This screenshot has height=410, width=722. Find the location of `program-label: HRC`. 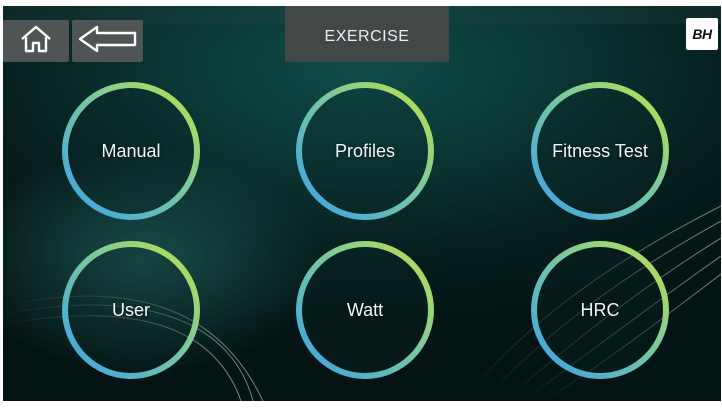

program-label: HRC is located at coordinates (600, 309).